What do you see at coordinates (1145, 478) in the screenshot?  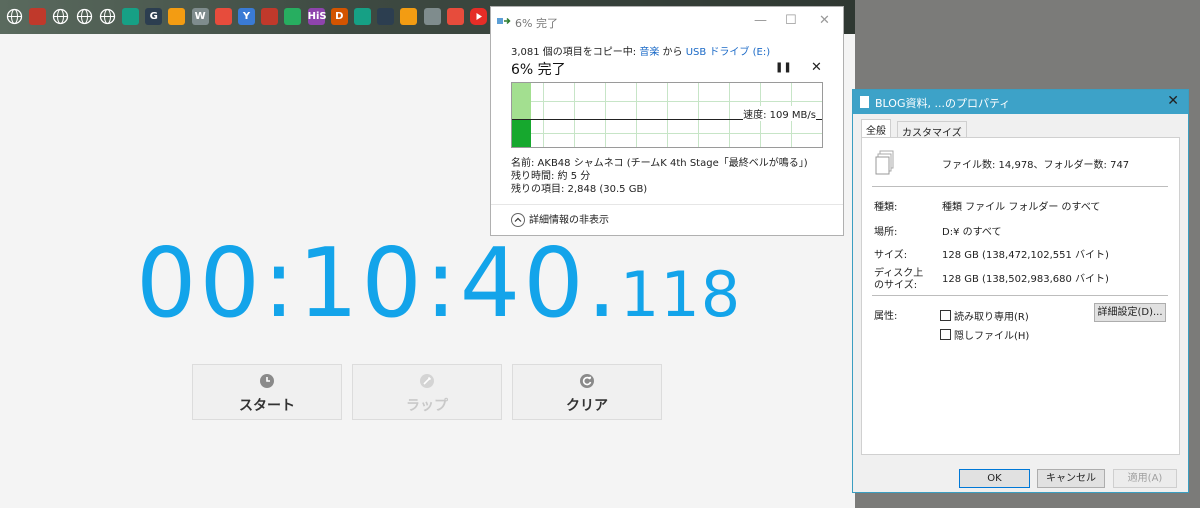 I see `apply-button: 適用(A)` at bounding box center [1145, 478].